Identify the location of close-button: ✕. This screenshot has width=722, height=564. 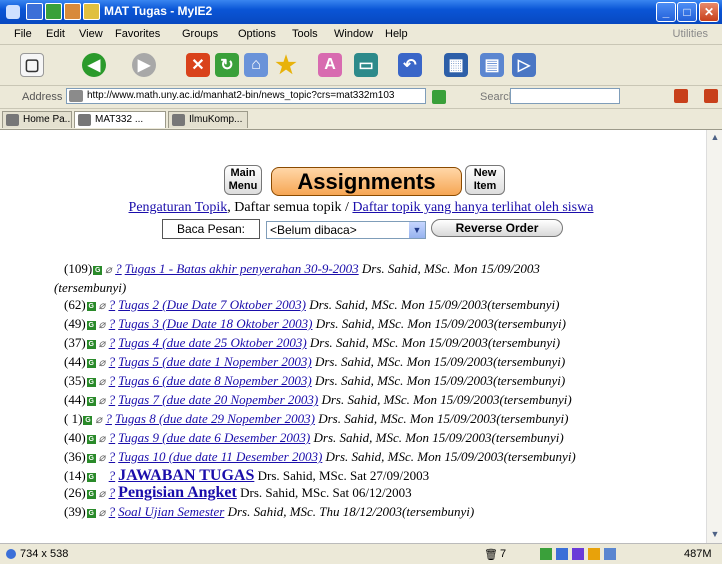
(709, 12).